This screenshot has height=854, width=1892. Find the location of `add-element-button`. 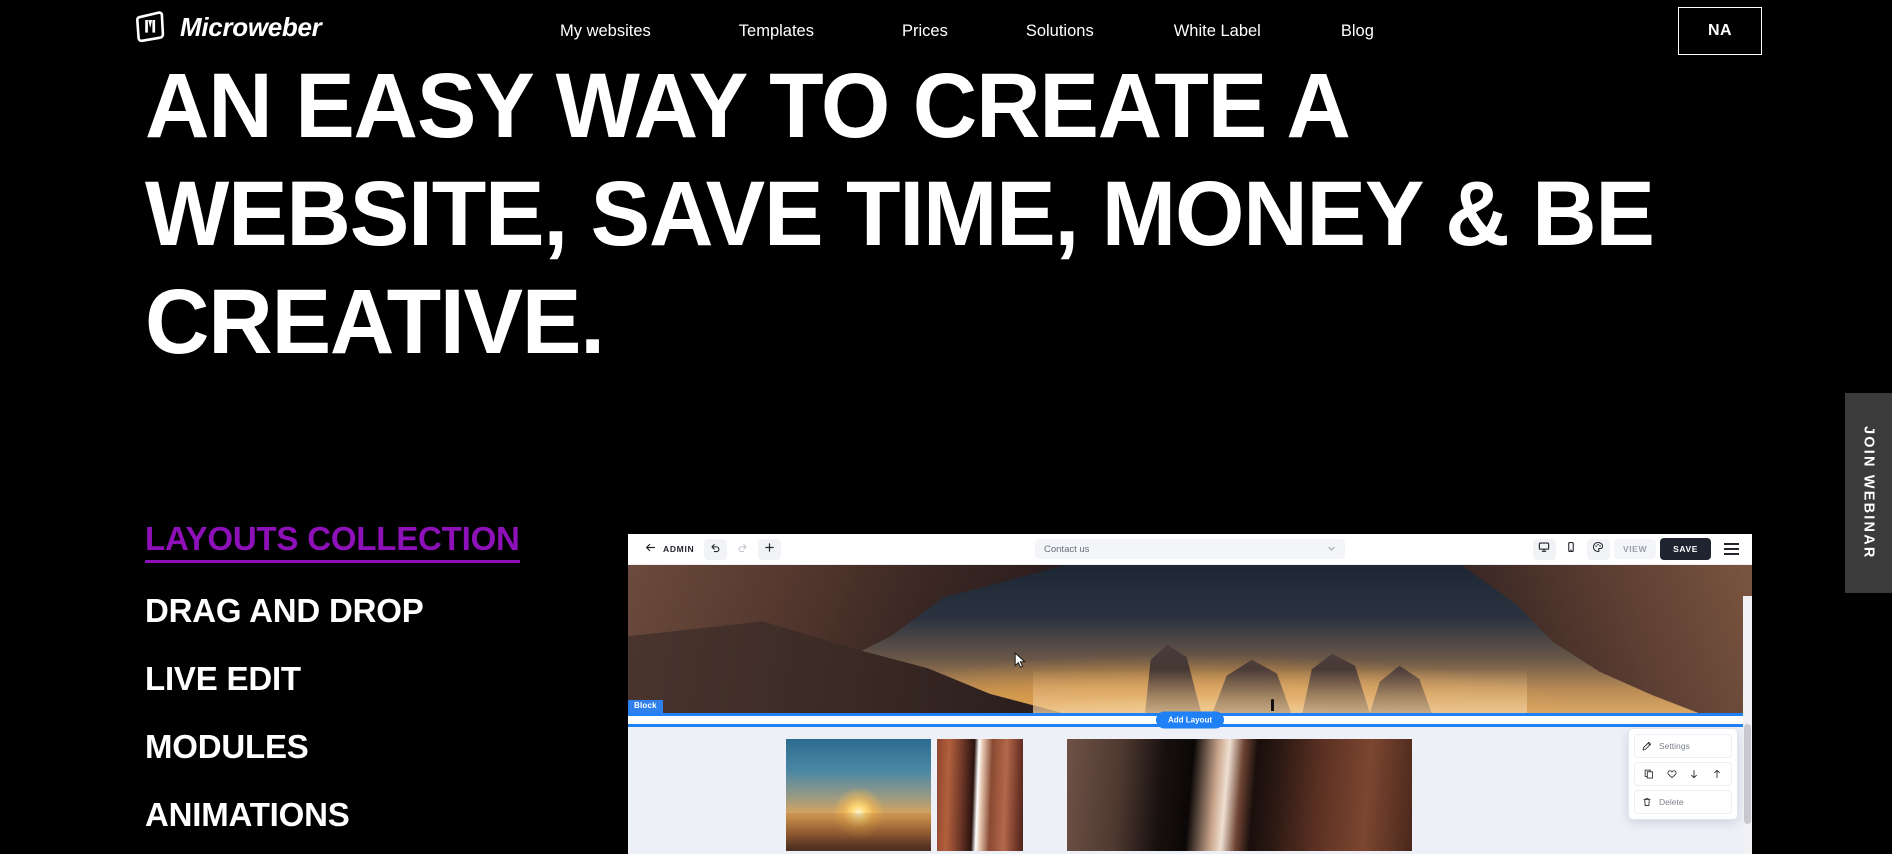

add-element-button is located at coordinates (770, 549).